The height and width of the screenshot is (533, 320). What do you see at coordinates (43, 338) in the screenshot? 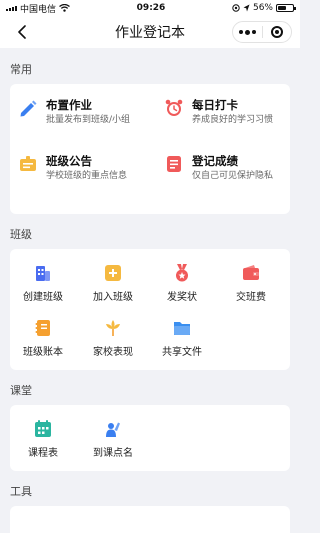
I see `class-ledger-item: 班级账本` at bounding box center [43, 338].